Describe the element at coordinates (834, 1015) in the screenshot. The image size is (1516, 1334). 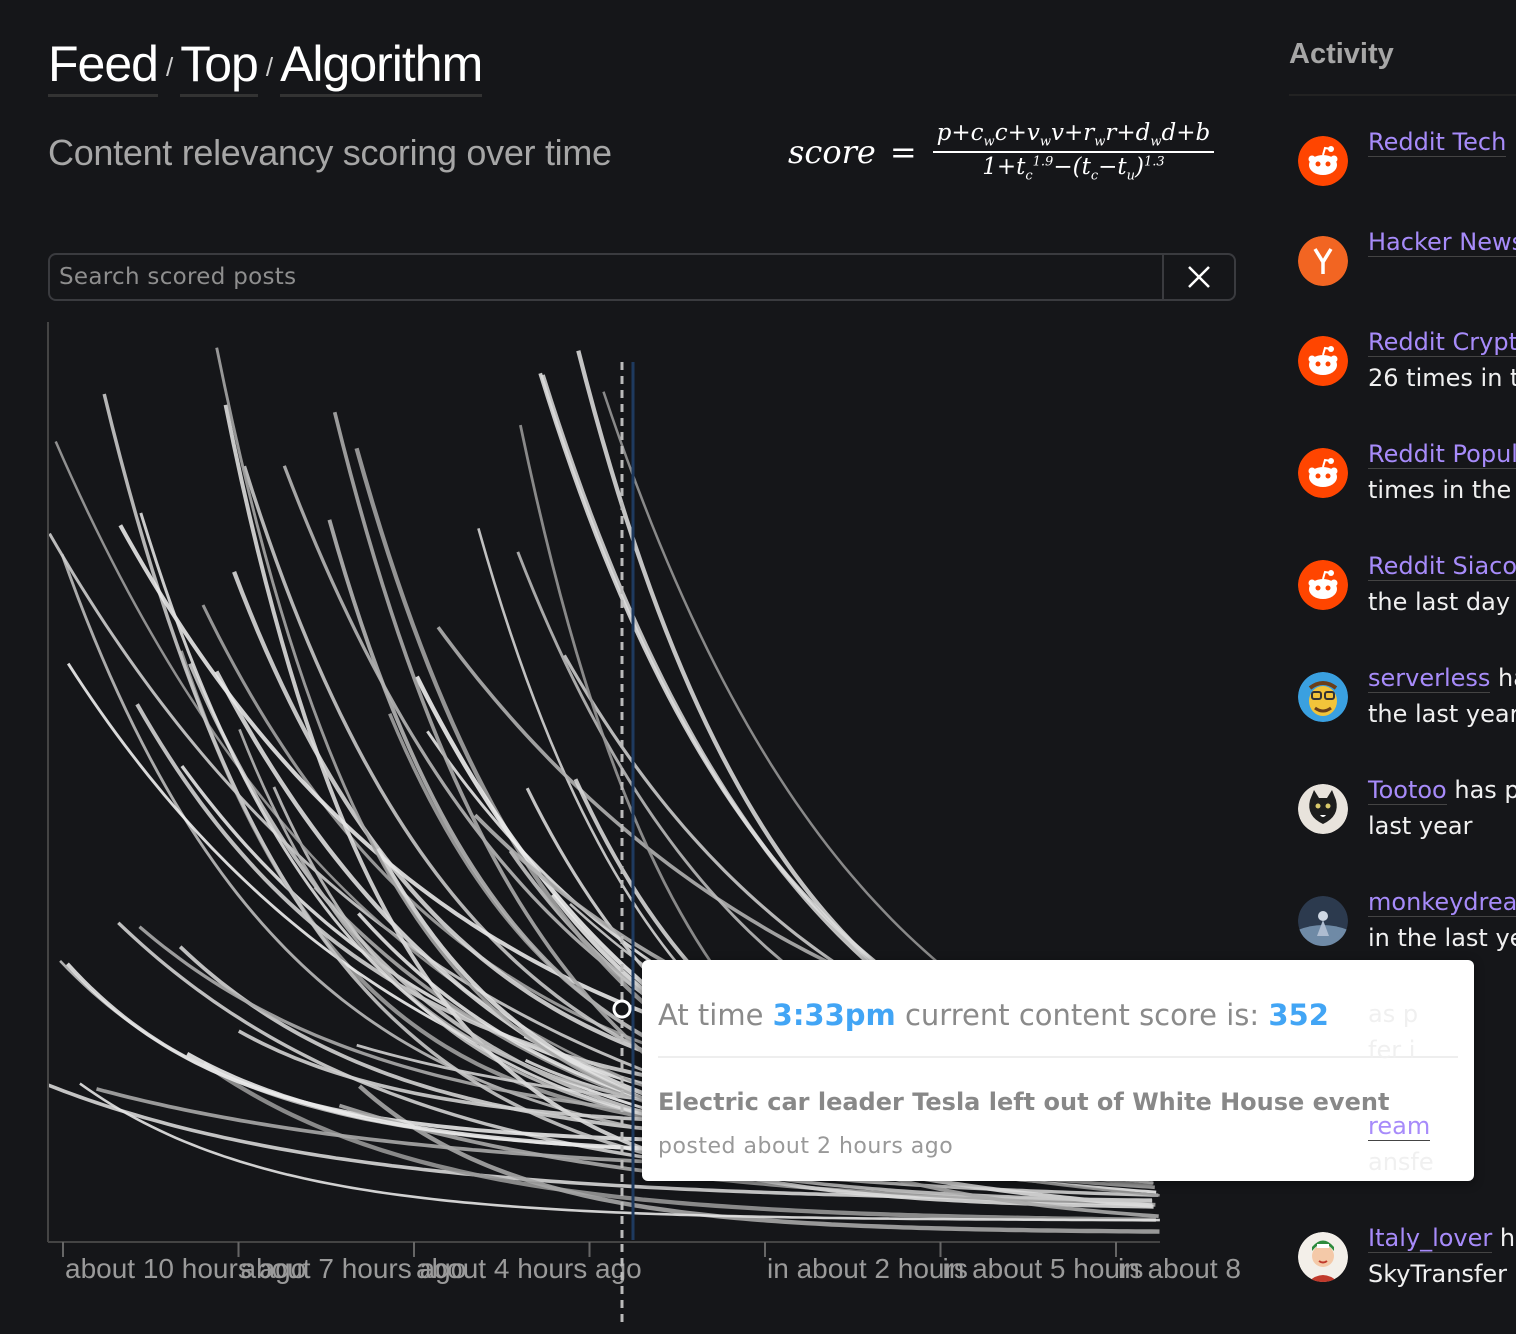
I see `tooltip-time: 3:33pm` at that location.